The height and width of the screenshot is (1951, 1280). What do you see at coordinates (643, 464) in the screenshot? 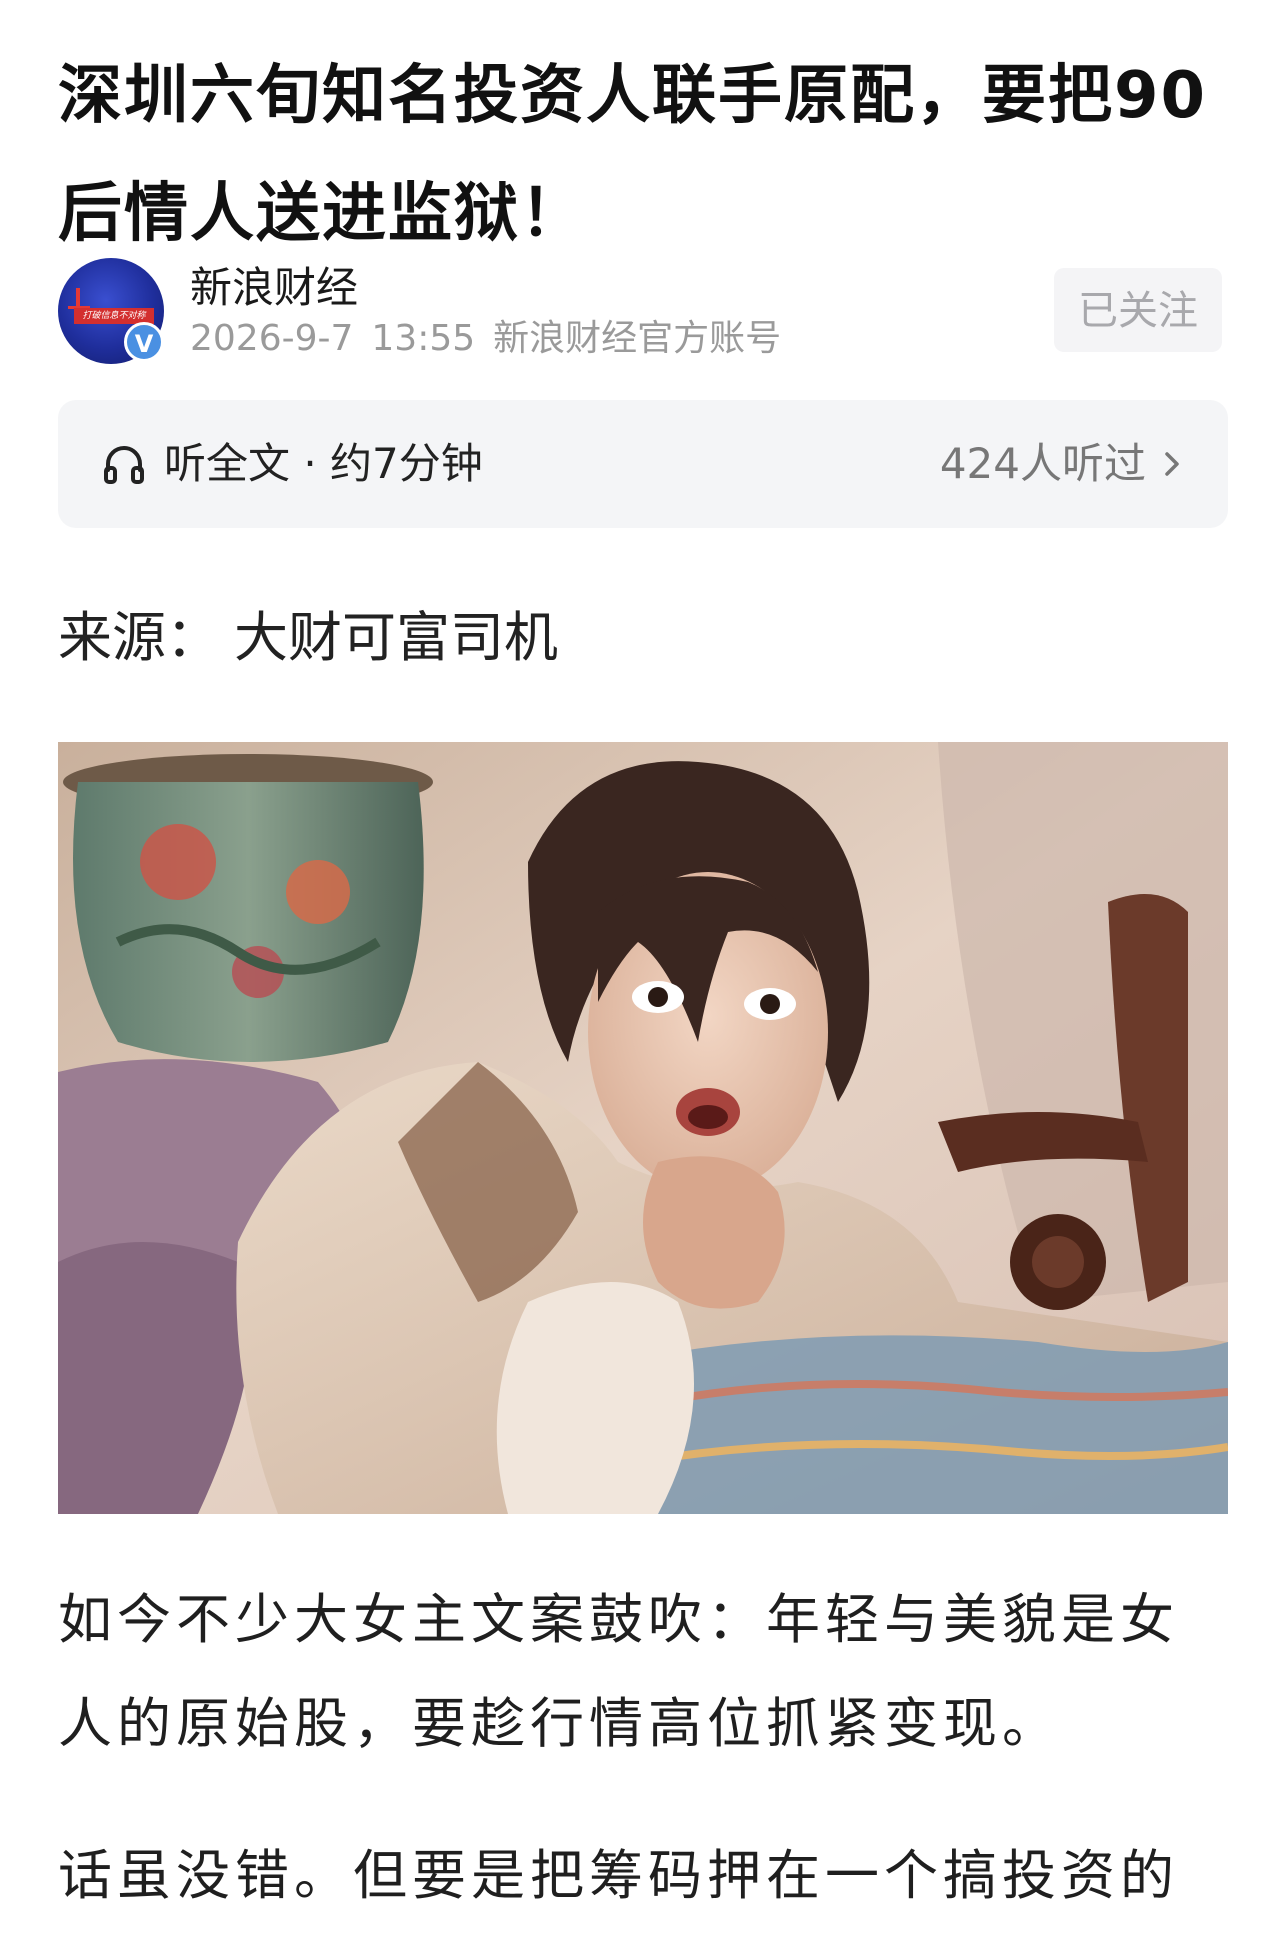
I see `listen-full-text-bar: 听全文 · 约7分钟 424人听过` at bounding box center [643, 464].